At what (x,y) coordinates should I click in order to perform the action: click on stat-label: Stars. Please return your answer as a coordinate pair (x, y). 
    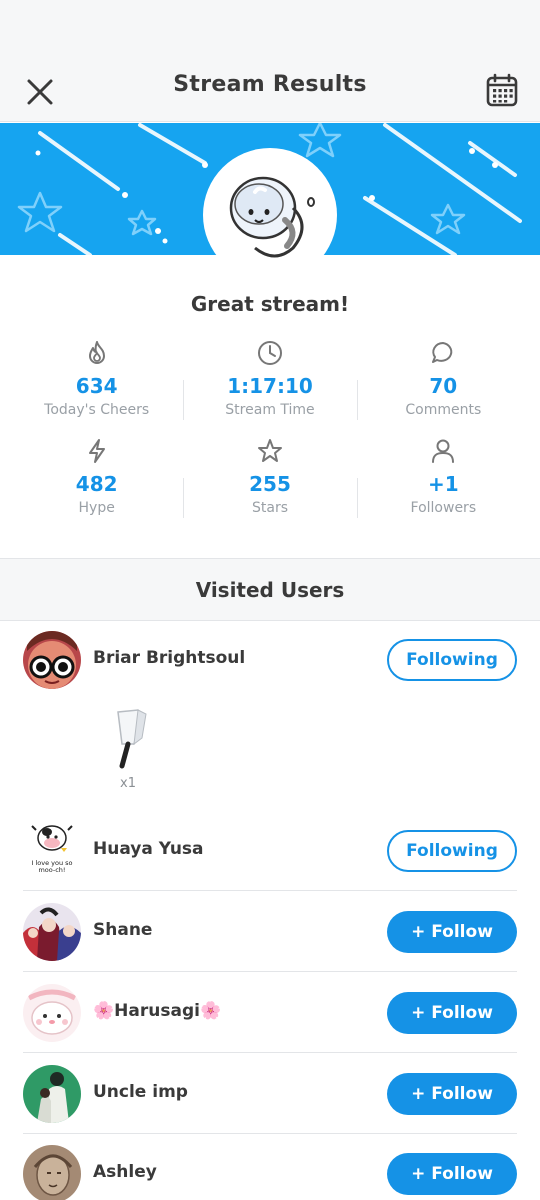
    Looking at the image, I should click on (269, 508).